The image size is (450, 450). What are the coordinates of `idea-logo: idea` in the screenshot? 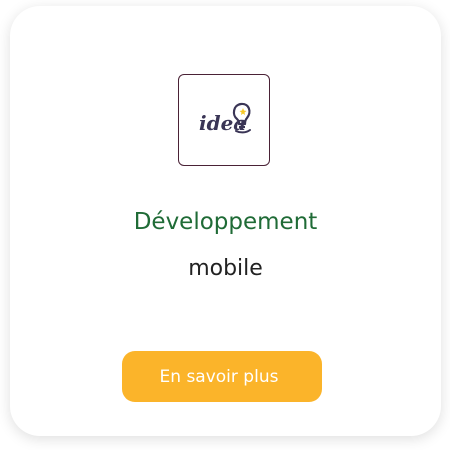 It's located at (224, 120).